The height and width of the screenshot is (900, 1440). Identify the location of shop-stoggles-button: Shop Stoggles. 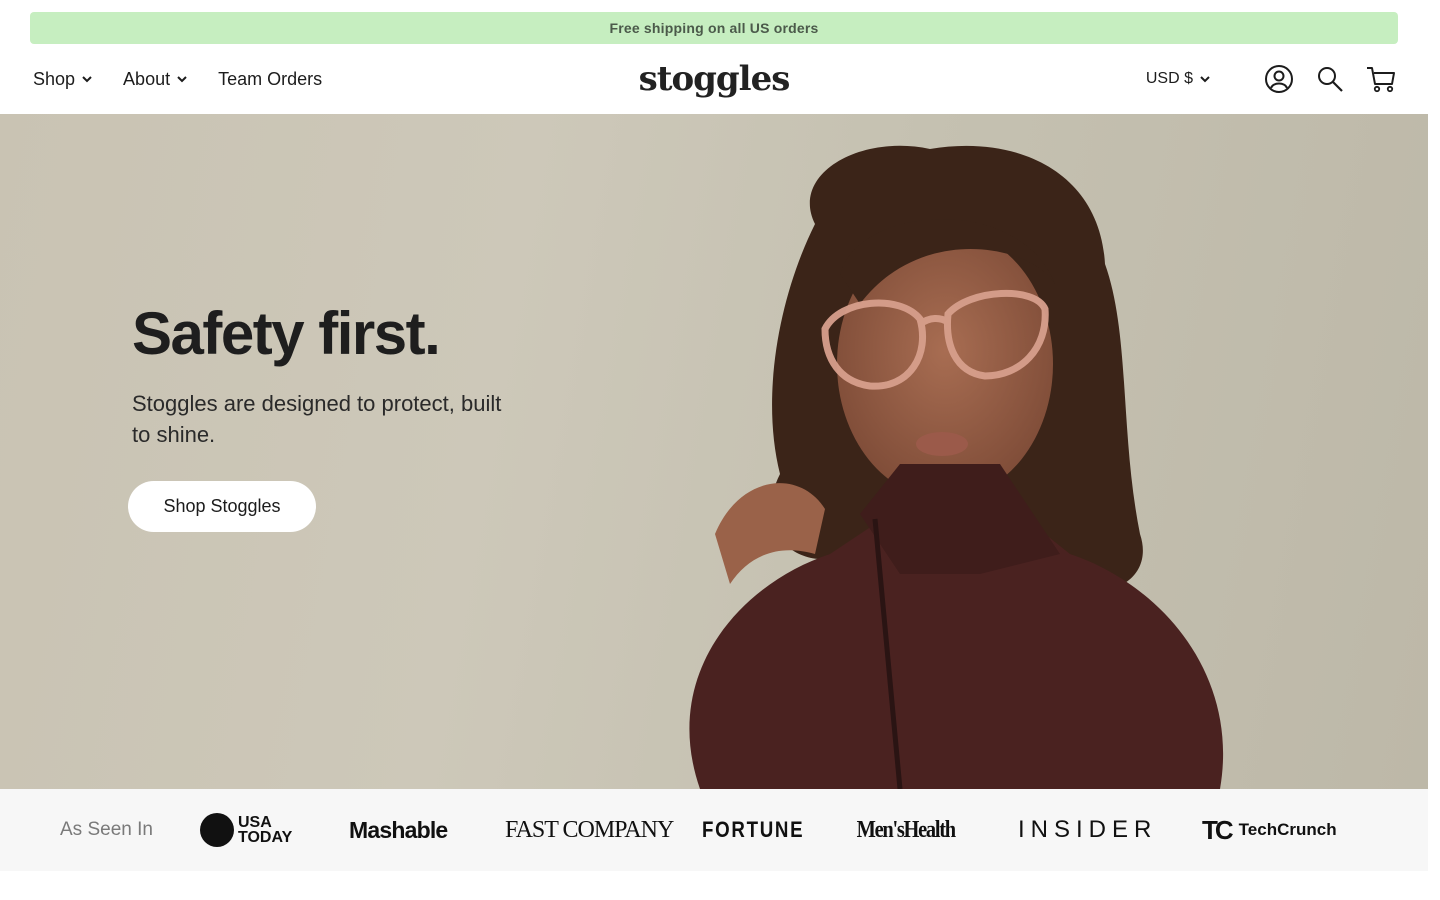
(222, 506).